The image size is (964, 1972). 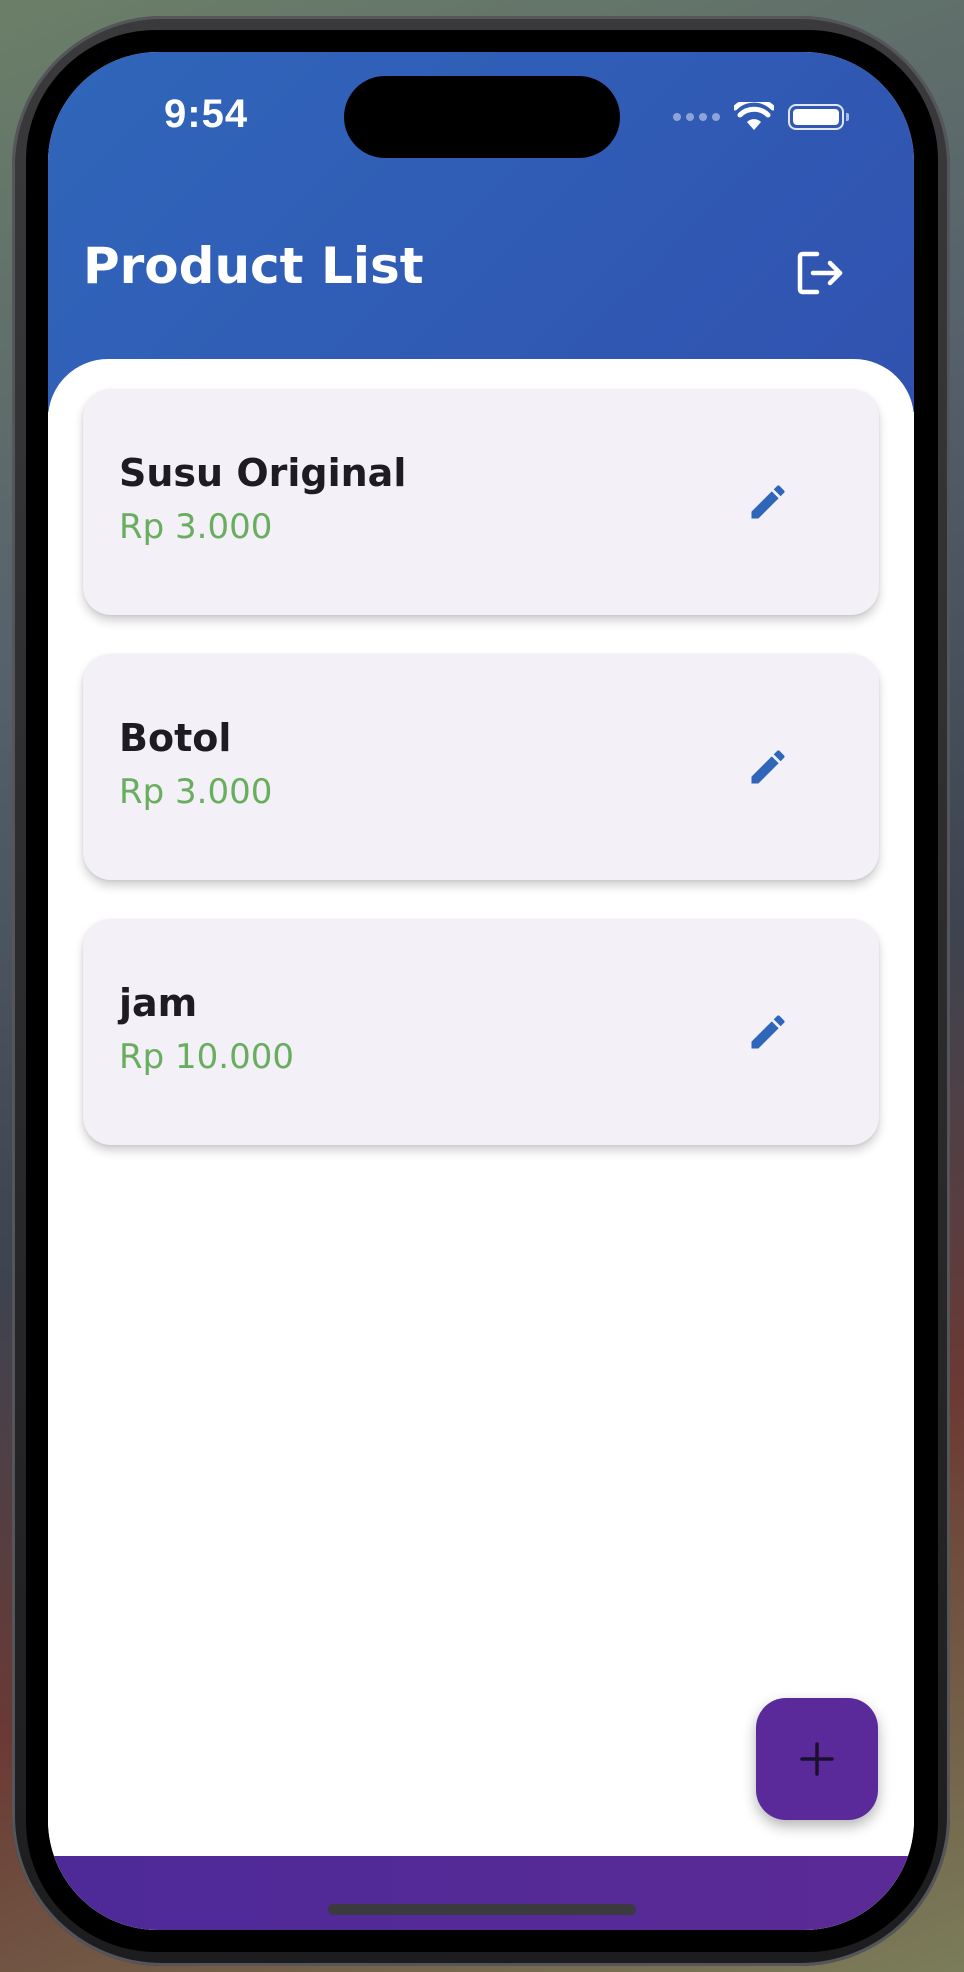 I want to click on page-title: Product List, so click(x=253, y=266).